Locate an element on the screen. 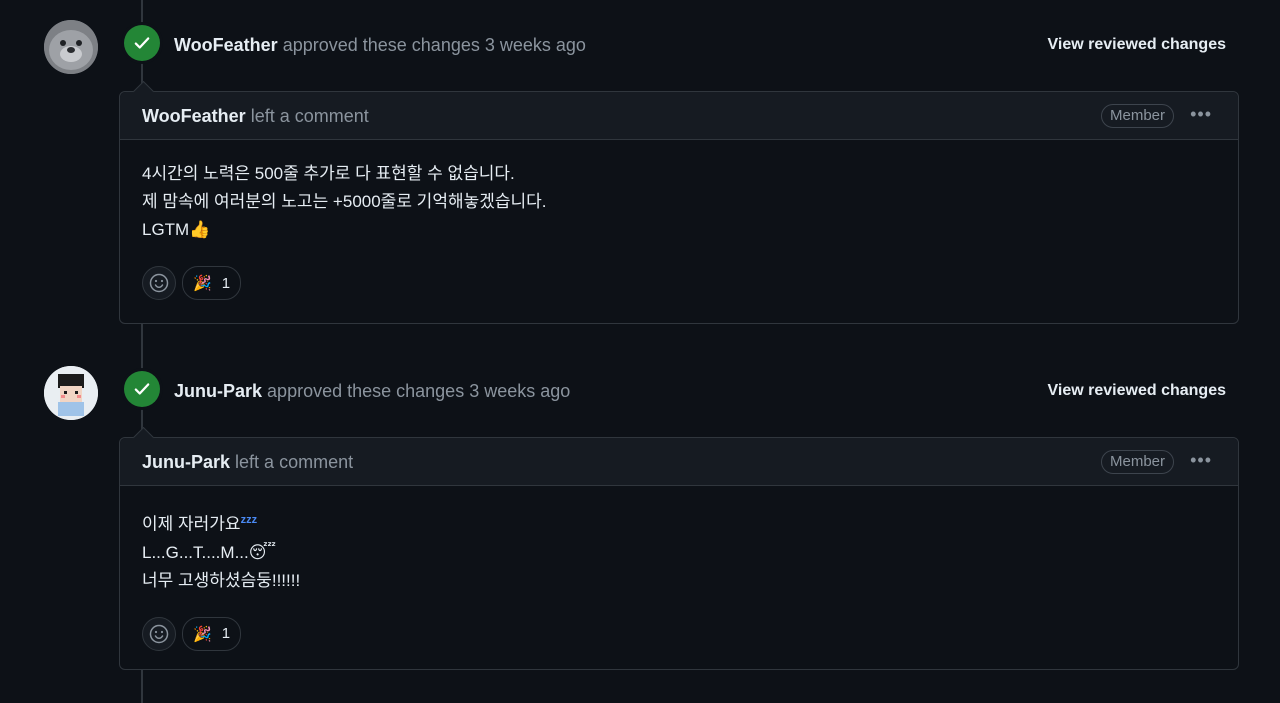  comment-header: Junu-Park left a comment Member ••• is located at coordinates (679, 462).